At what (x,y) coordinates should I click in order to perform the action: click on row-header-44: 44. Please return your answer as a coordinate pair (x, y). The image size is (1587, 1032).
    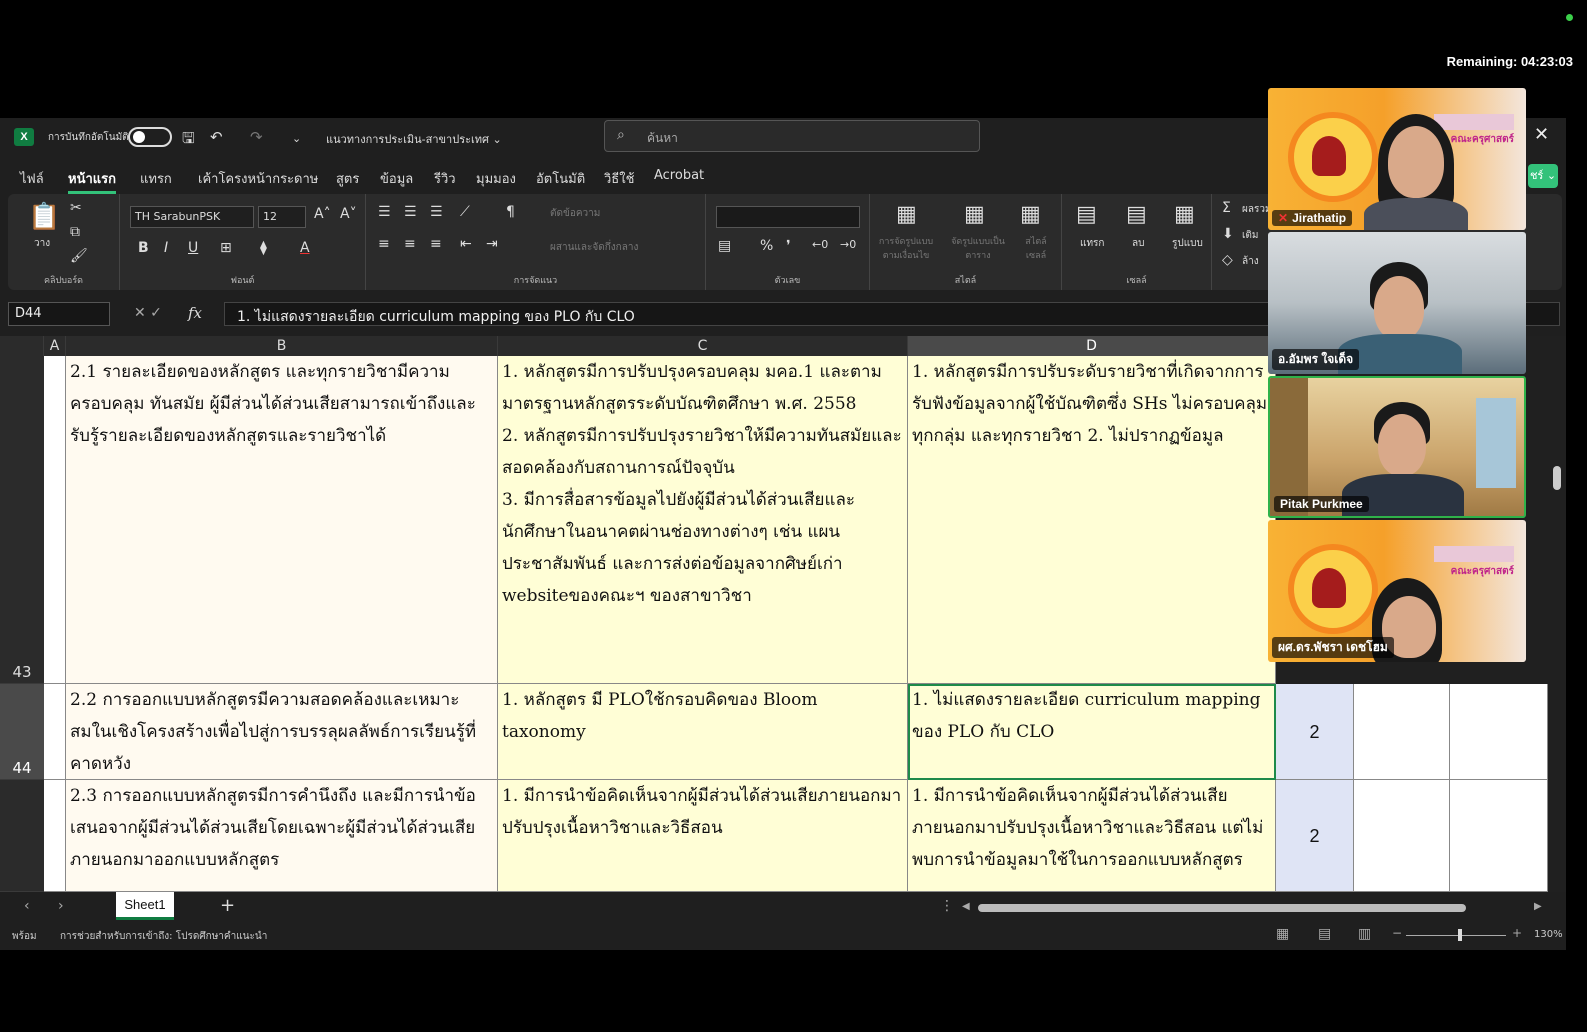
    Looking at the image, I should click on (22, 732).